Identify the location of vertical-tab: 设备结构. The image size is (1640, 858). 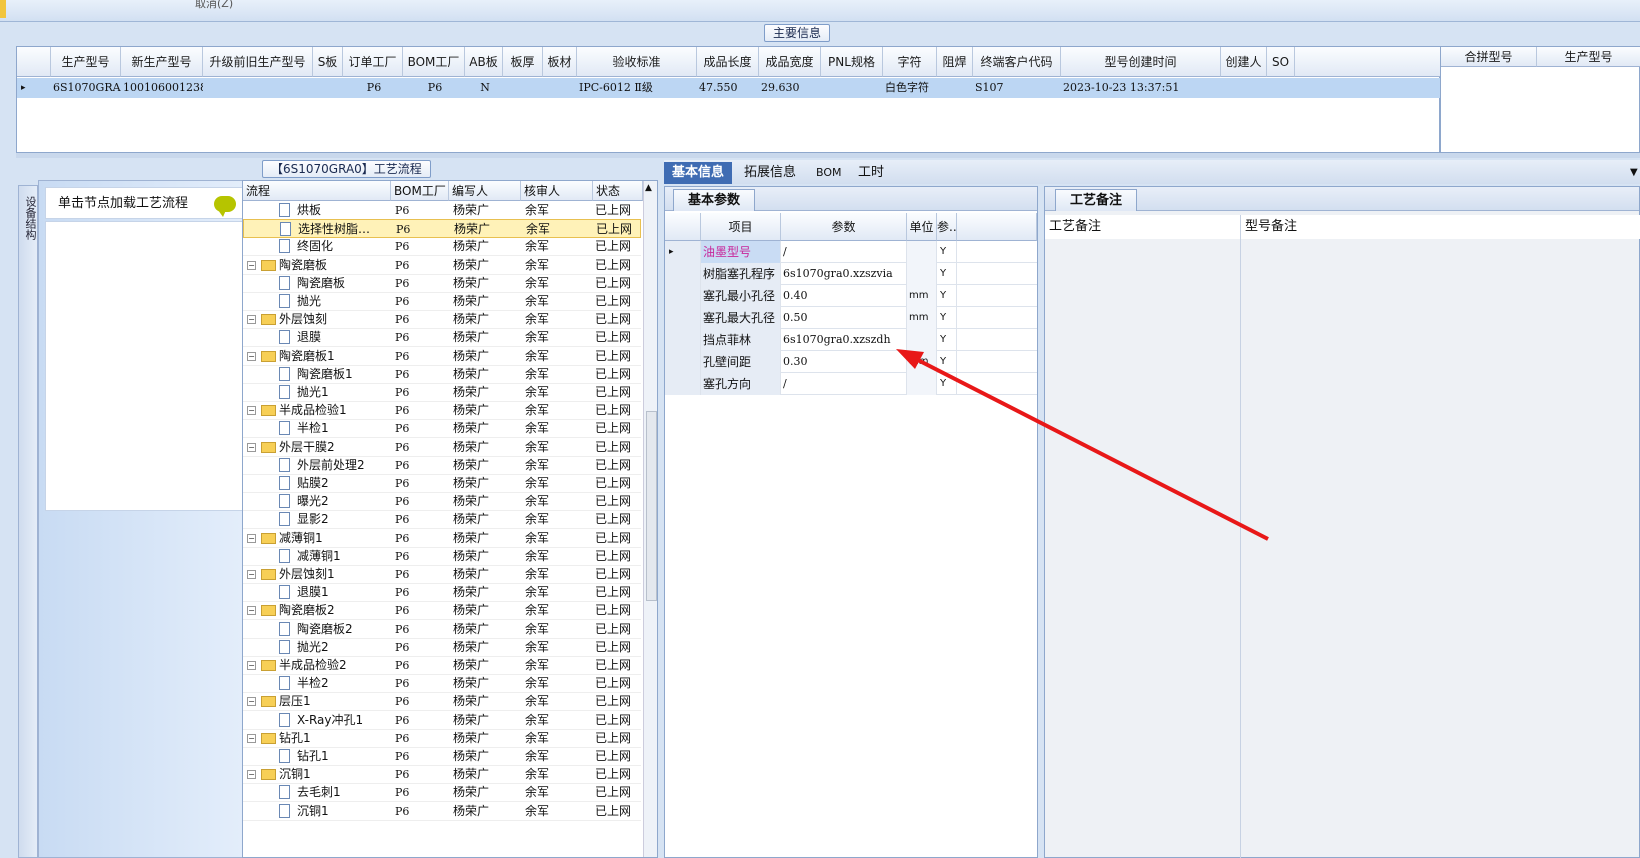
(28, 521).